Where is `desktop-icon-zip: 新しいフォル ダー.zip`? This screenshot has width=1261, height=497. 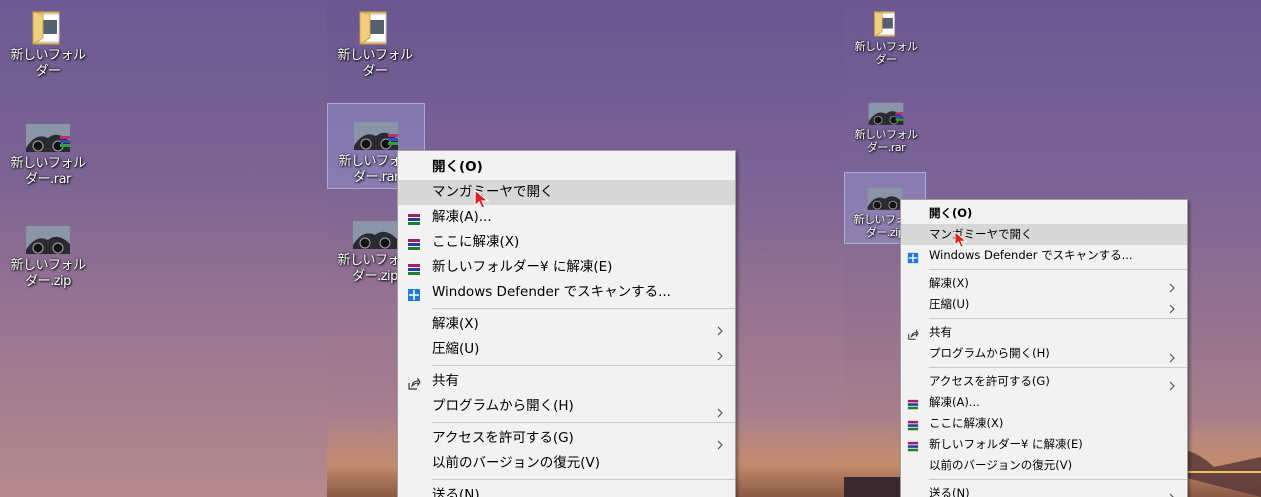 desktop-icon-zip: 新しいフォル ダー.zip is located at coordinates (48, 255).